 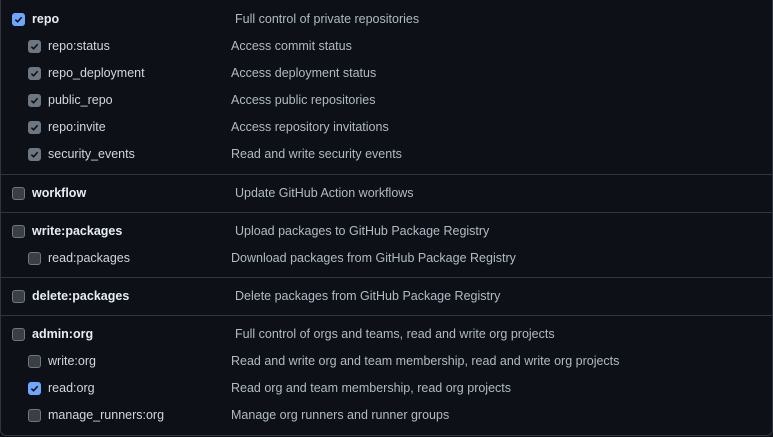 I want to click on scope-name: write:packages, so click(x=77, y=231).